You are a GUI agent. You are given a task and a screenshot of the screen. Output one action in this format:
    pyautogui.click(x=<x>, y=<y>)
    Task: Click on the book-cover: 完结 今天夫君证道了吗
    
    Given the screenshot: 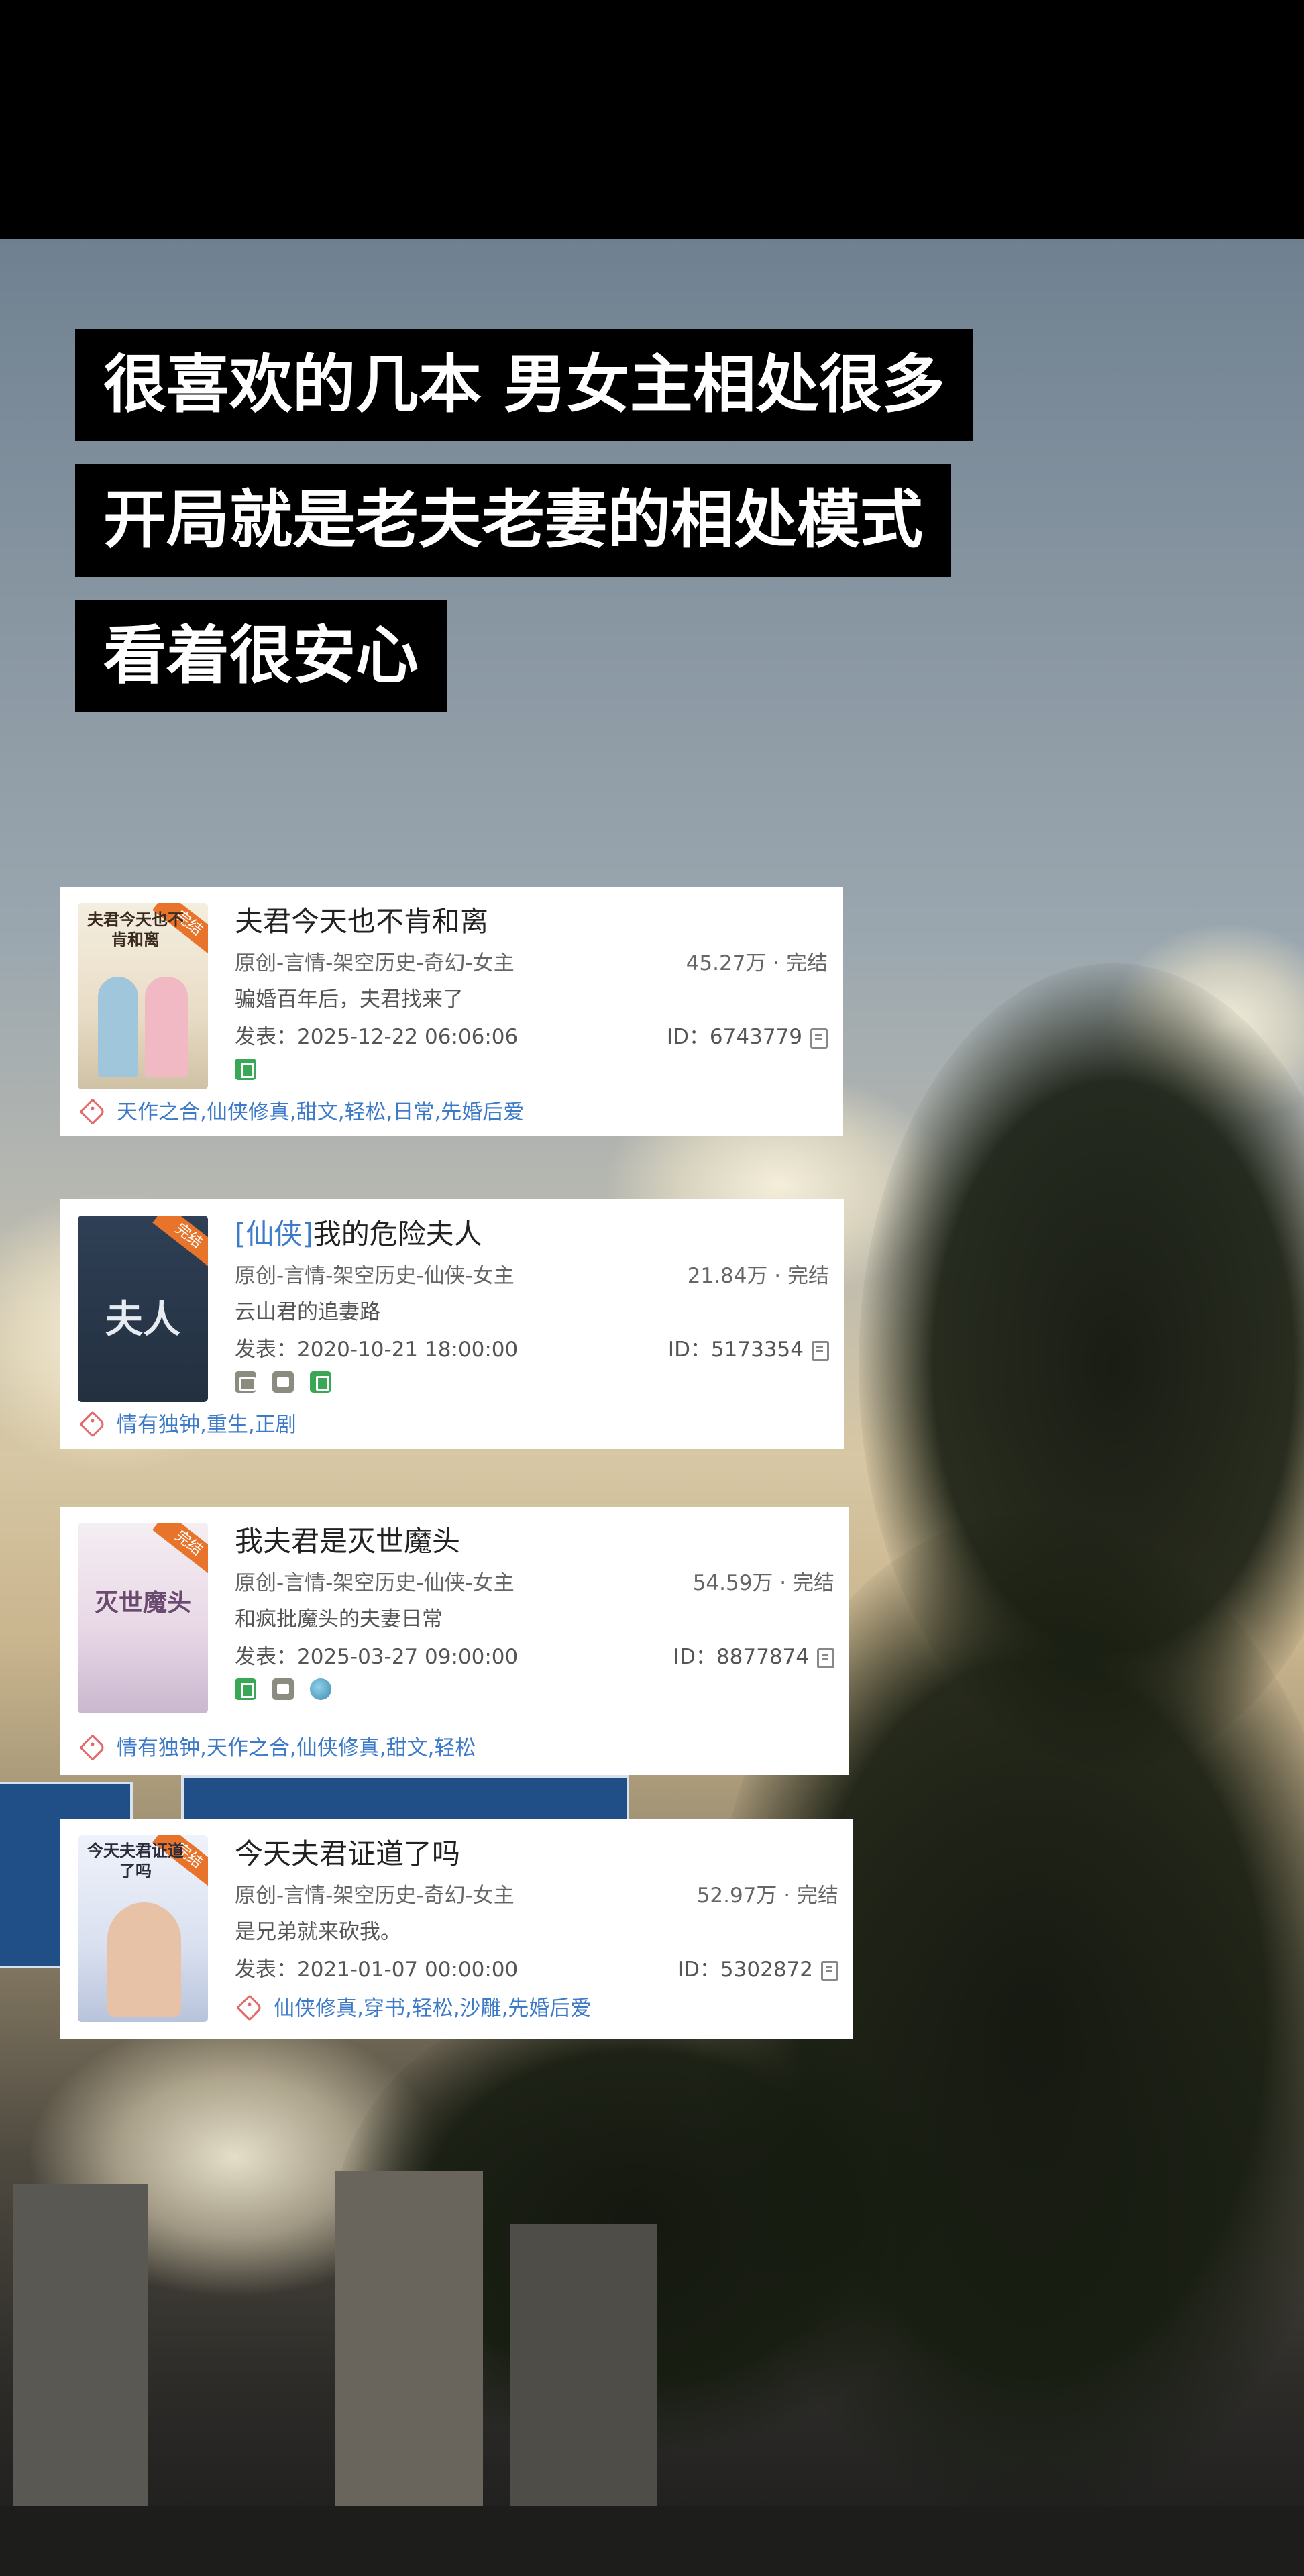 What is the action you would take?
    pyautogui.click(x=143, y=1928)
    